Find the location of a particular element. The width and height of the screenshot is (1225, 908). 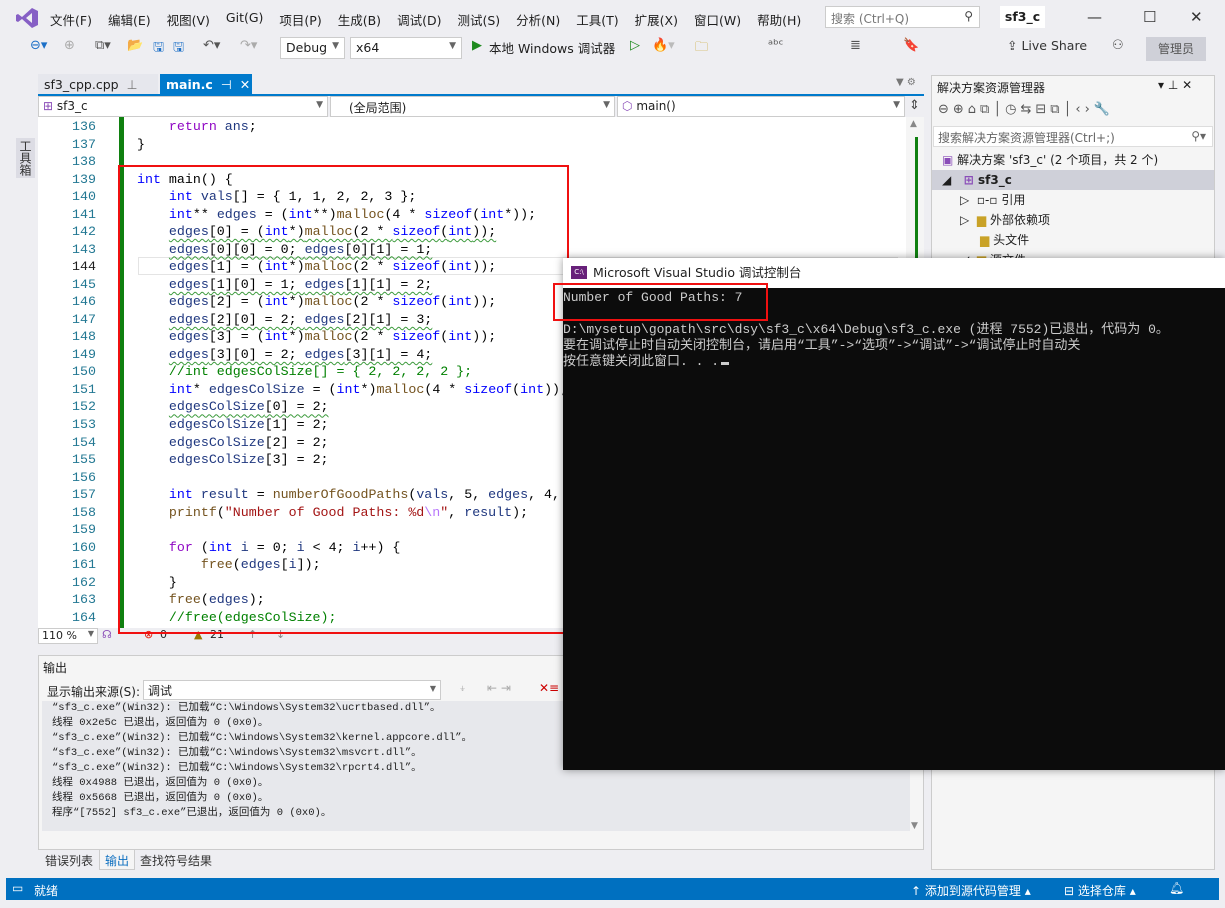

zoom-value: 110 % is located at coordinates (59, 635).